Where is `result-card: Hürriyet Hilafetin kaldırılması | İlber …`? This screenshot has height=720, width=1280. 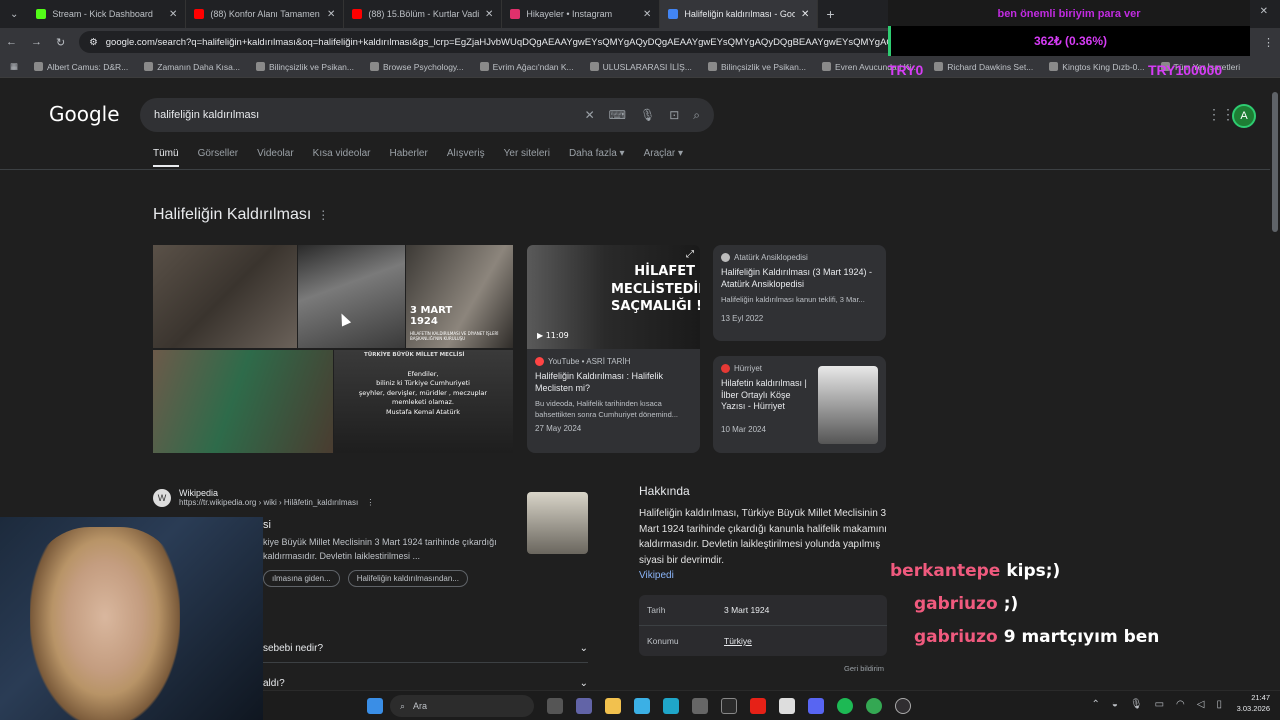 result-card: Hürriyet Hilafetin kaldırılması | İlber … is located at coordinates (799, 404).